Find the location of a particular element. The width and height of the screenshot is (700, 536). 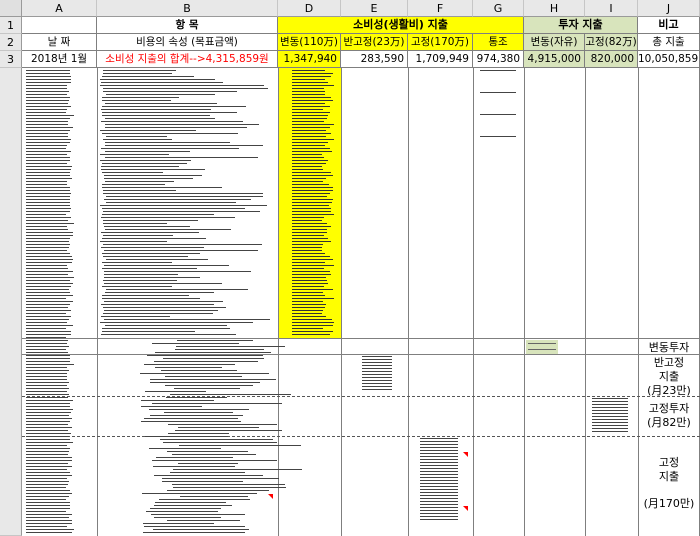

column-header-d: D is located at coordinates (309, 8).